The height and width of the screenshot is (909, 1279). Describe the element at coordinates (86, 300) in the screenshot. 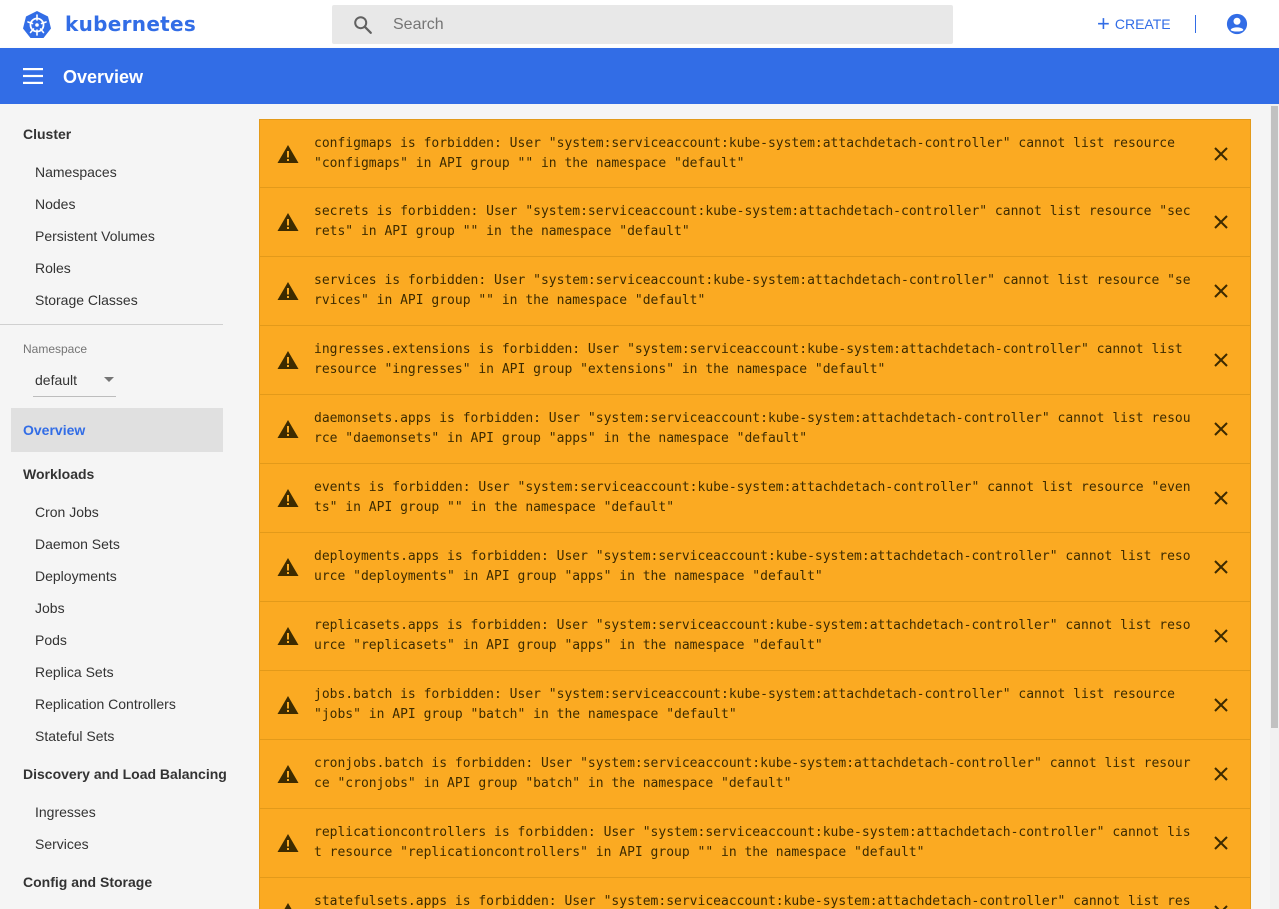

I see `sidebar-item-storage-classes: Storage Classes` at that location.